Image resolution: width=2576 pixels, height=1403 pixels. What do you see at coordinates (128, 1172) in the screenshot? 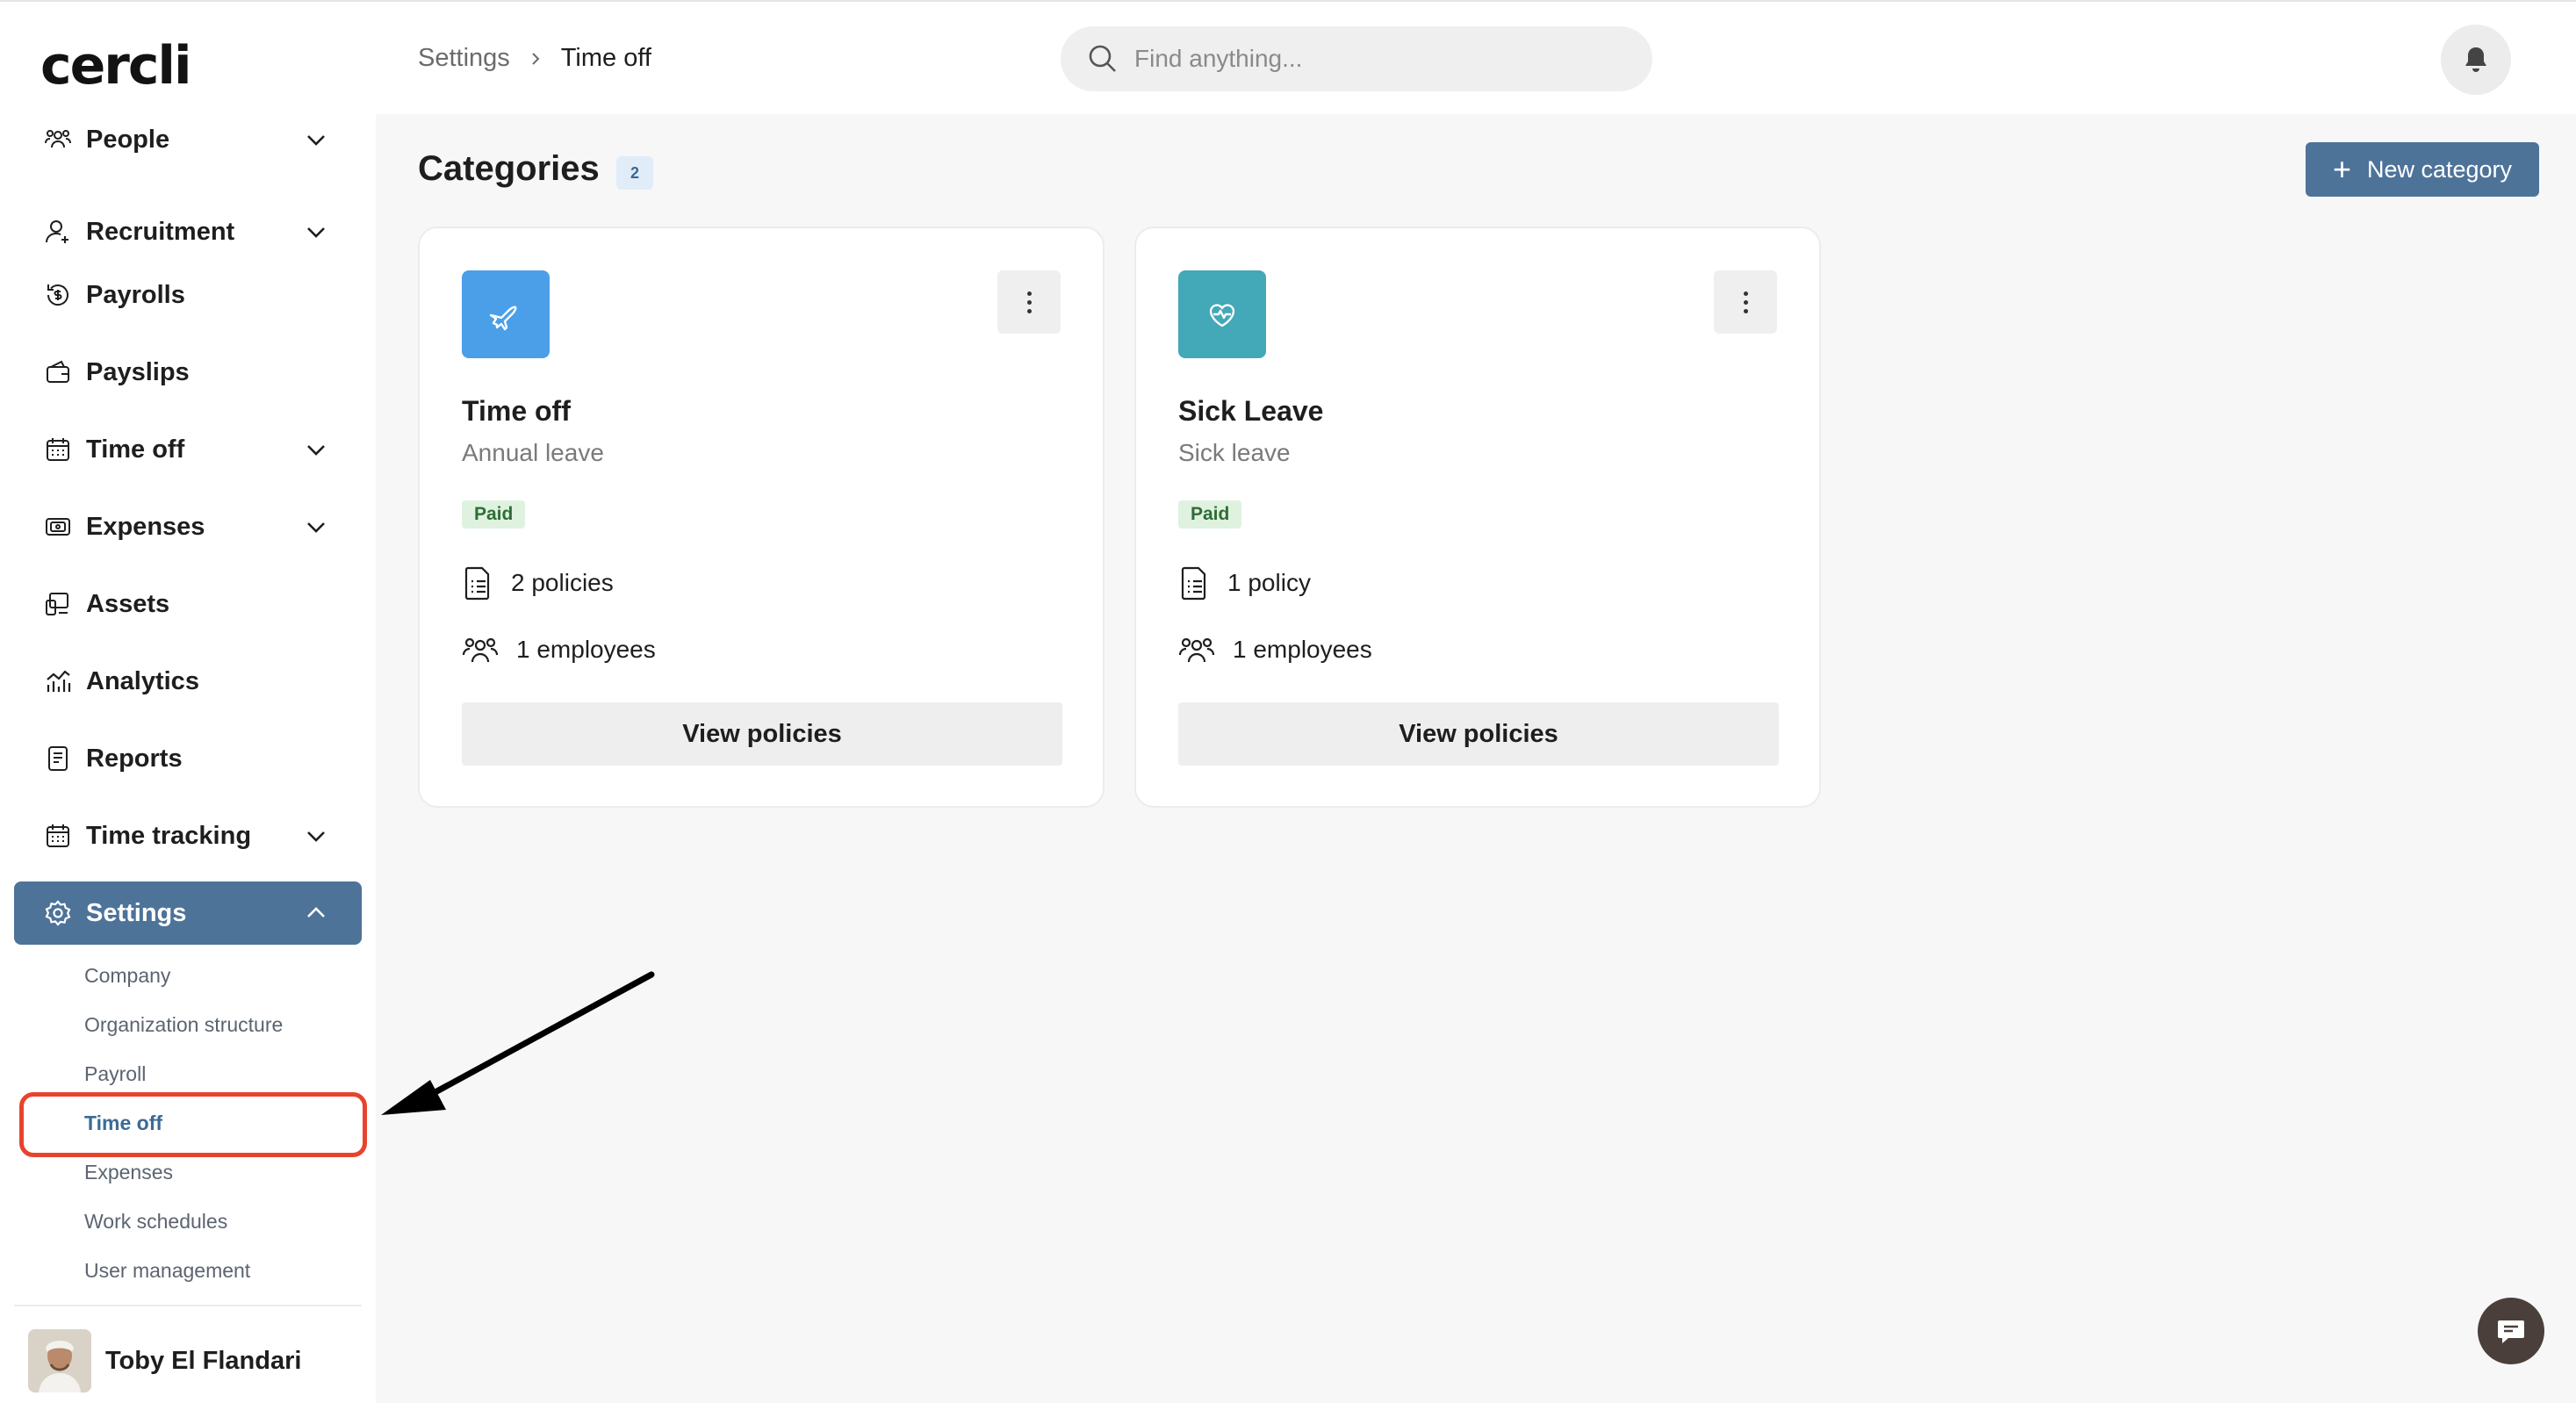
I see `settings-sub-expenses: Expenses` at bounding box center [128, 1172].